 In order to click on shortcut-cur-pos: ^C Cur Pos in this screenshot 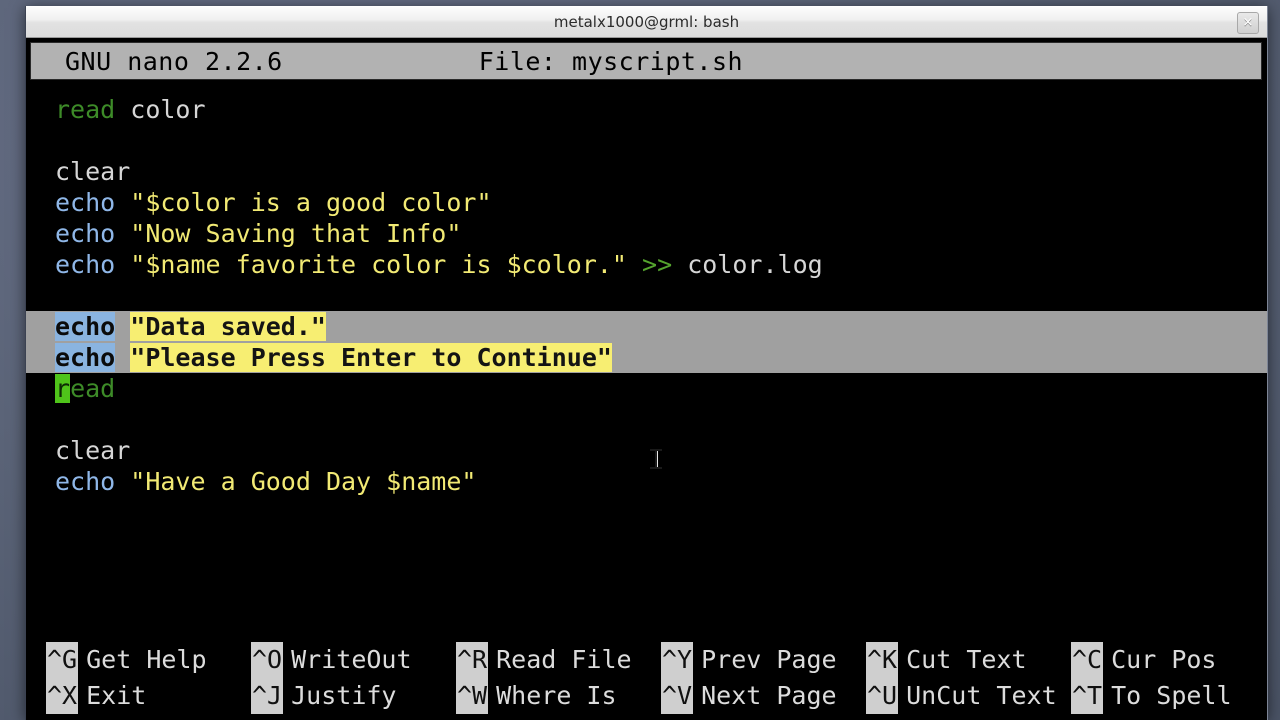, I will do `click(1143, 660)`.